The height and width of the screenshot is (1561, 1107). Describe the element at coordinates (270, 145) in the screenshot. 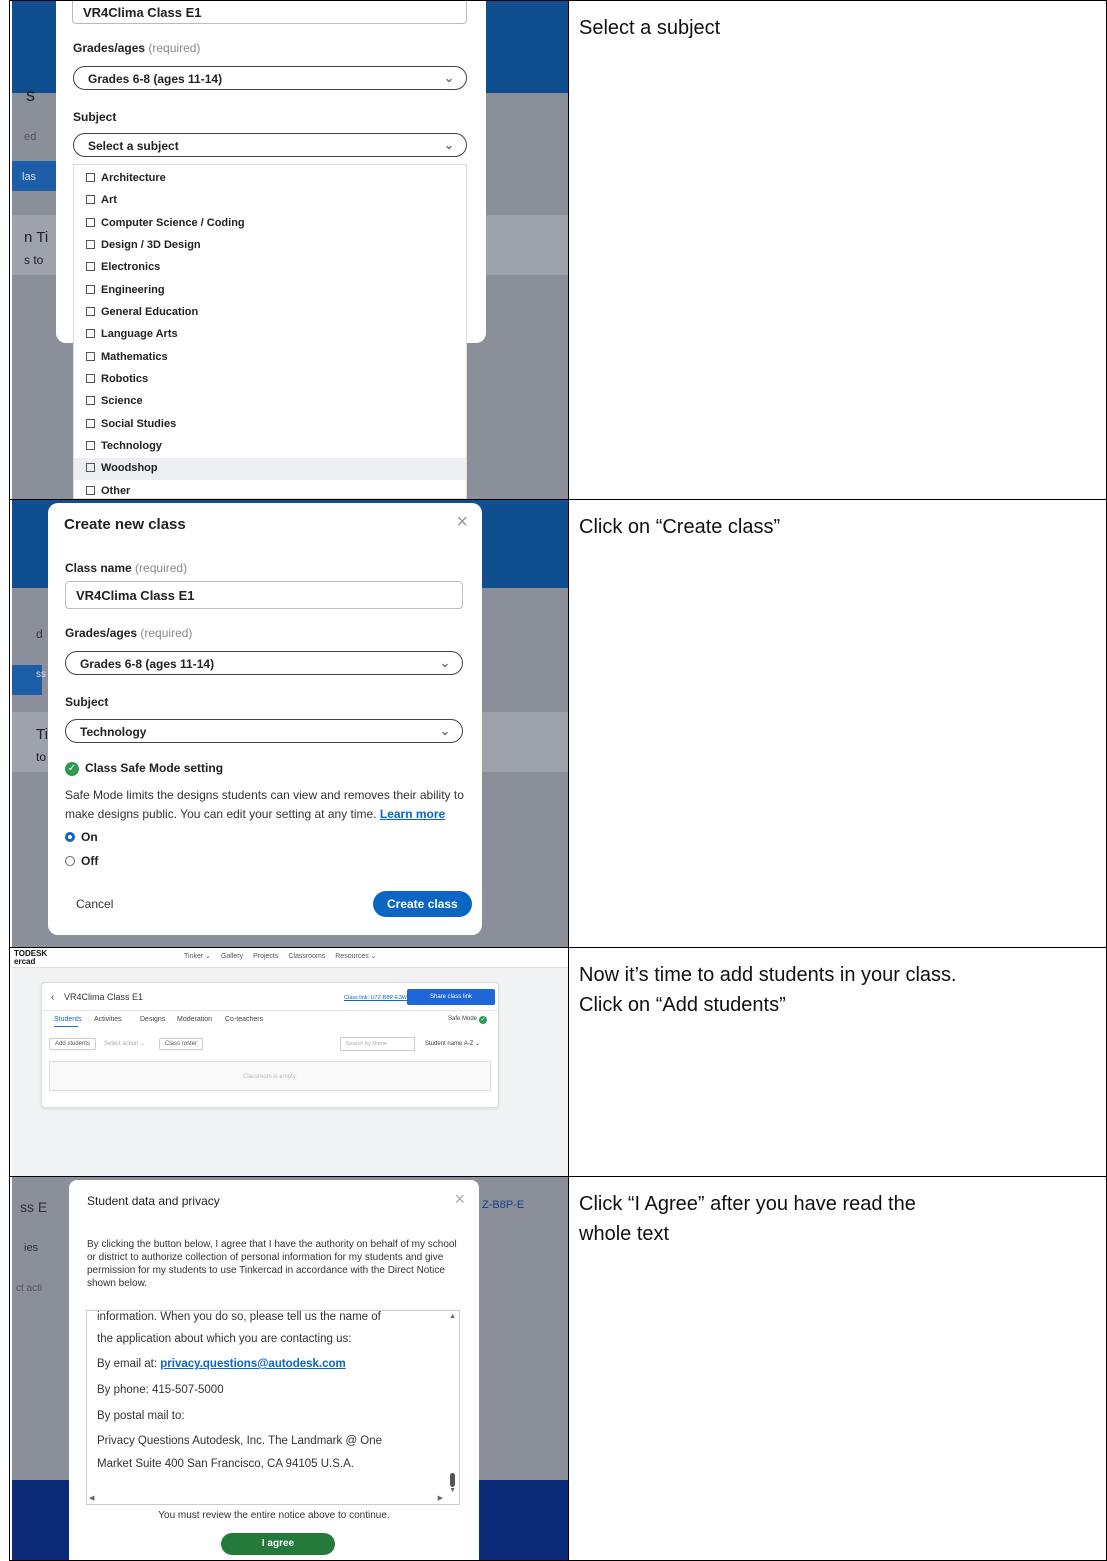

I see `subject-select: Select a subject ⌄` at that location.